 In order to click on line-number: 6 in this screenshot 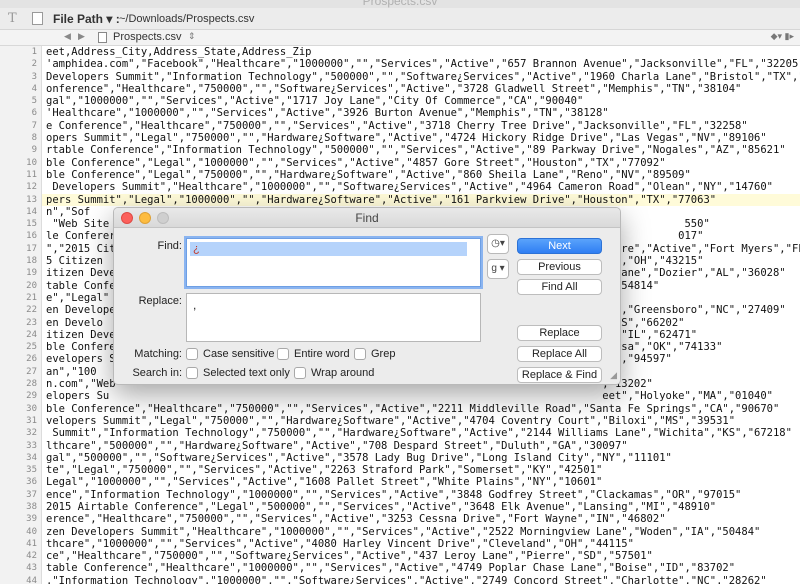, I will do `click(34, 113)`.